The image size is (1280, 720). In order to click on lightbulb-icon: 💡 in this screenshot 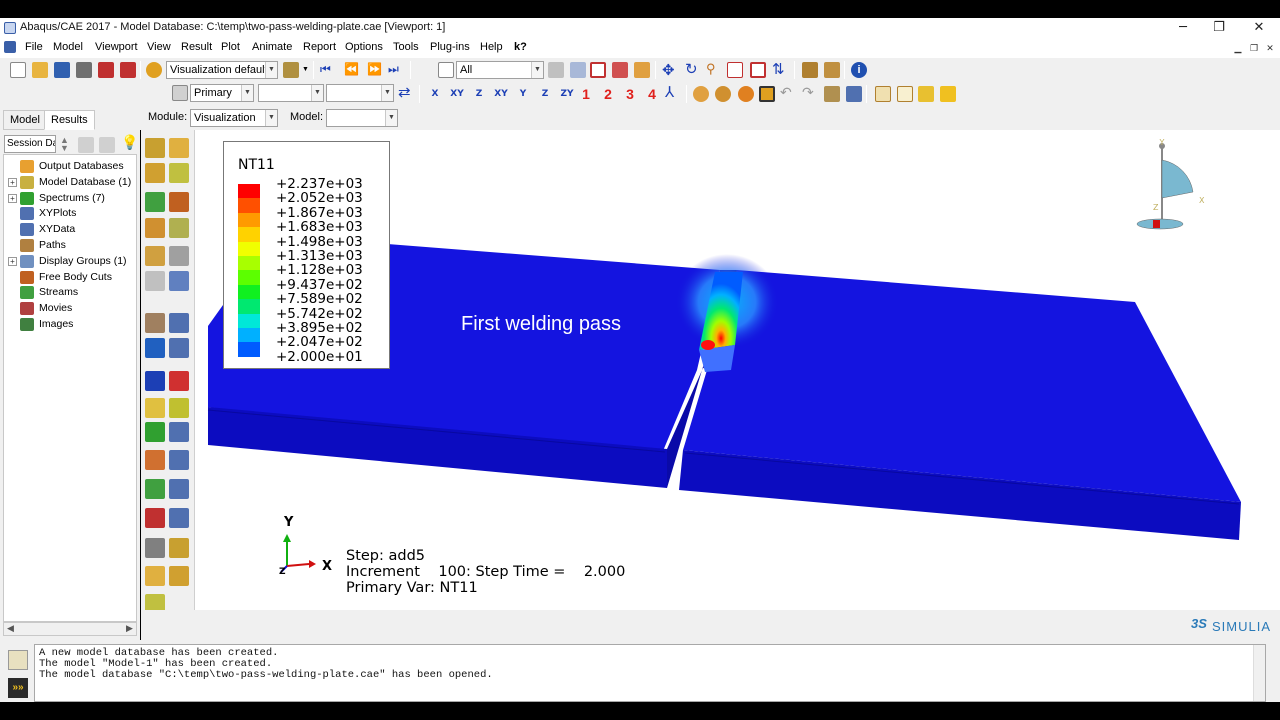, I will do `click(129, 142)`.